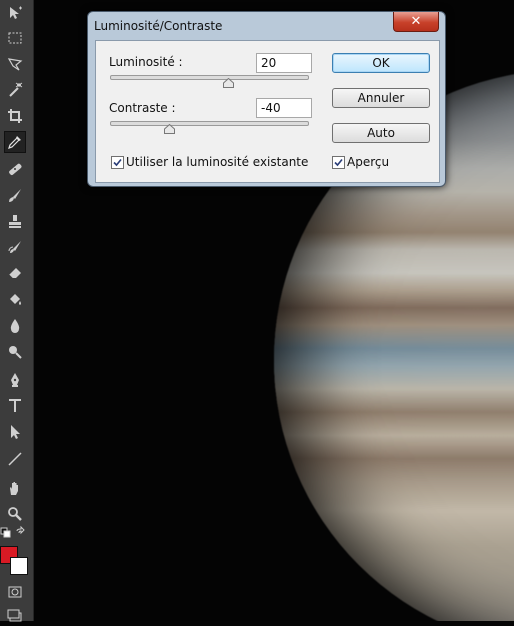  What do you see at coordinates (368, 162) in the screenshot?
I see `preview-checkbox-label: Aperçu` at bounding box center [368, 162].